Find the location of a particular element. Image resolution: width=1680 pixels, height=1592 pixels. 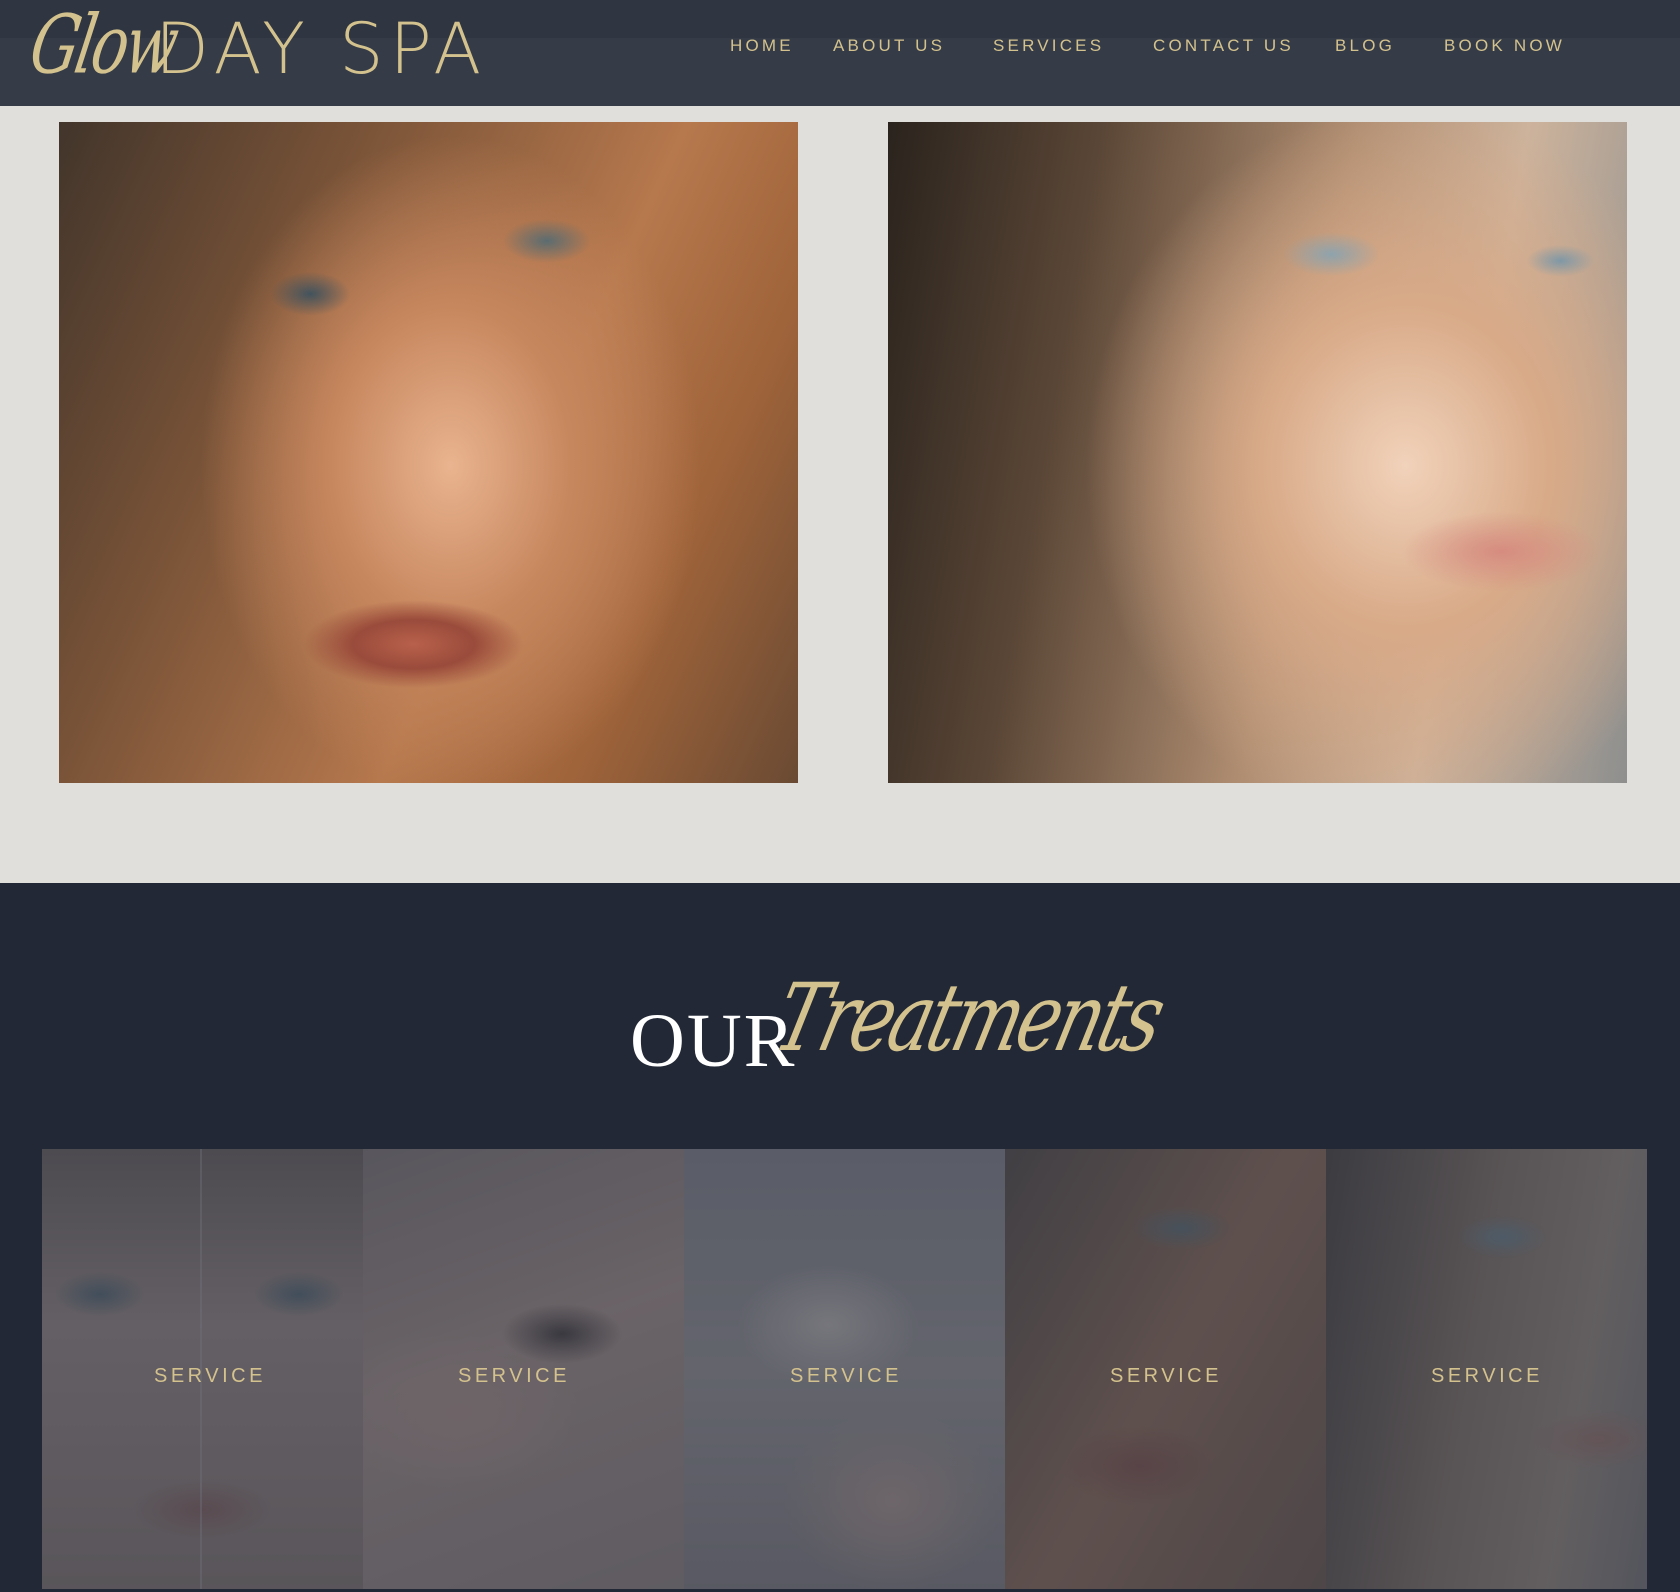

nav-home: HOME is located at coordinates (762, 46).